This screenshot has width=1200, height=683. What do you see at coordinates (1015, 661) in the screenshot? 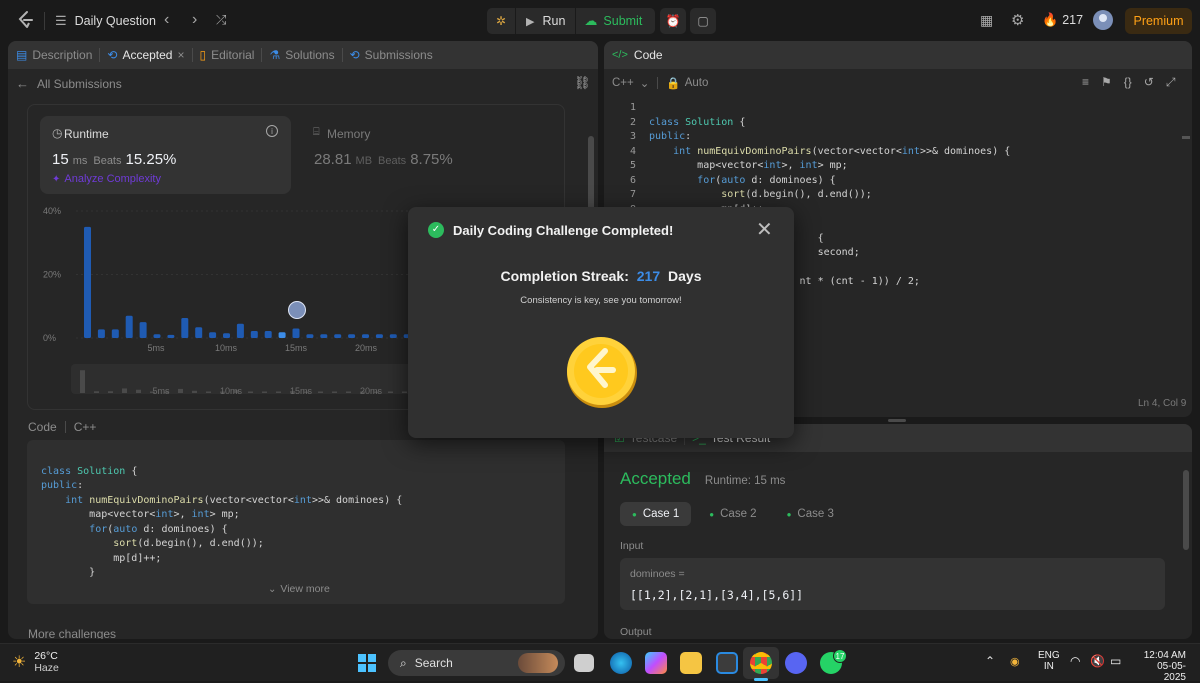
I see `defender-icon: ◉` at bounding box center [1015, 661].